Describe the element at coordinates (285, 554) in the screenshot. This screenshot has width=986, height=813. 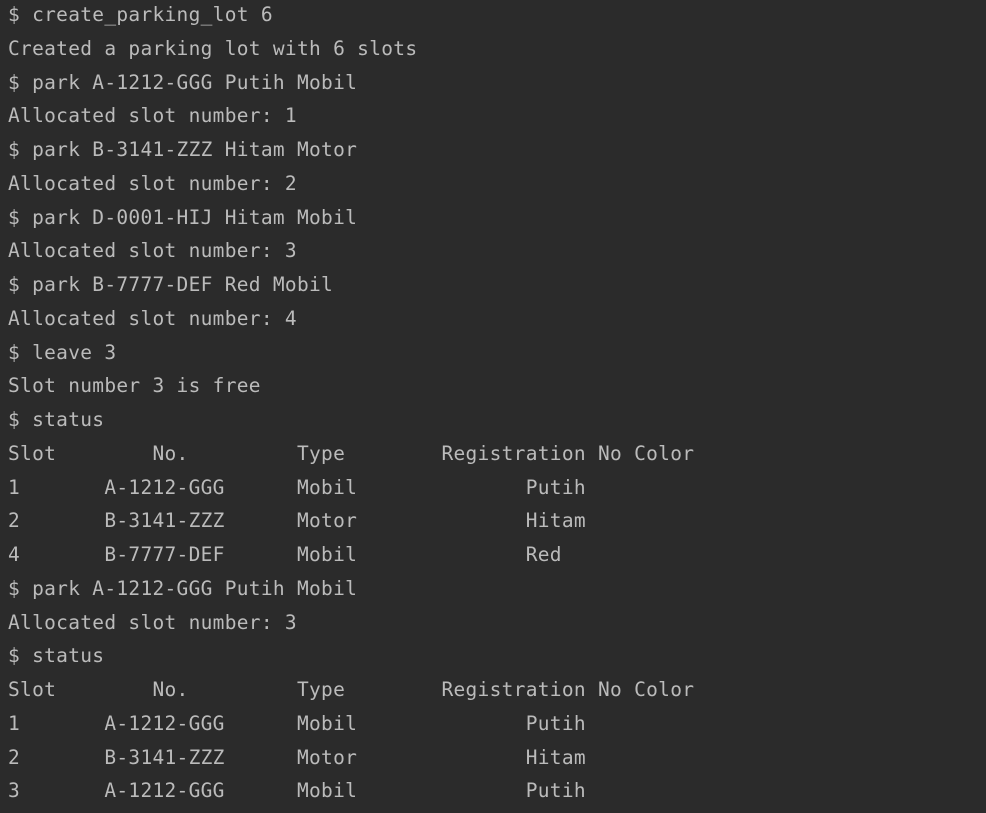
I see `status-table-row: 4 B-7777-DEF Mobil Red` at that location.